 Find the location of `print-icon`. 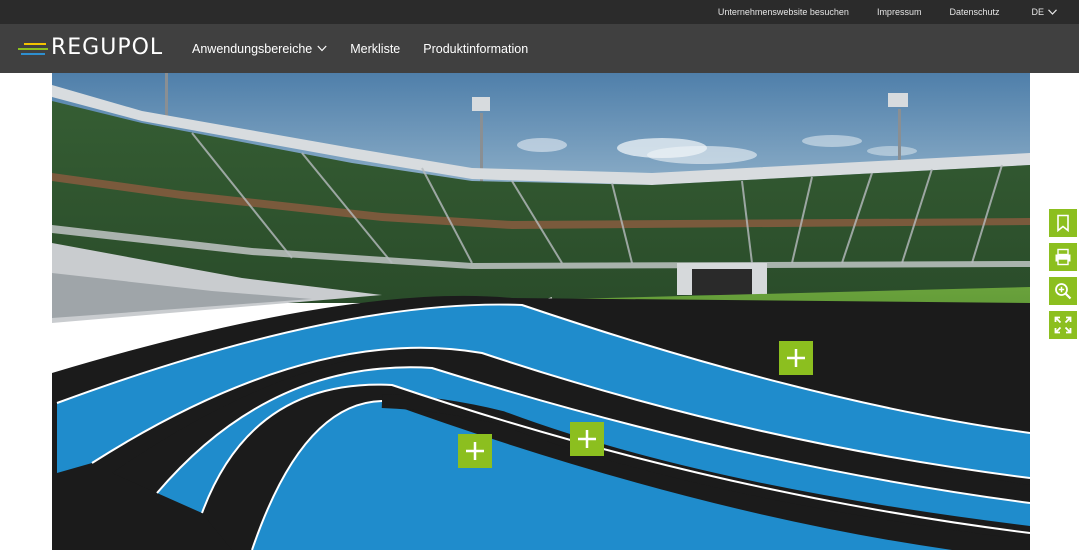

print-icon is located at coordinates (1063, 257).